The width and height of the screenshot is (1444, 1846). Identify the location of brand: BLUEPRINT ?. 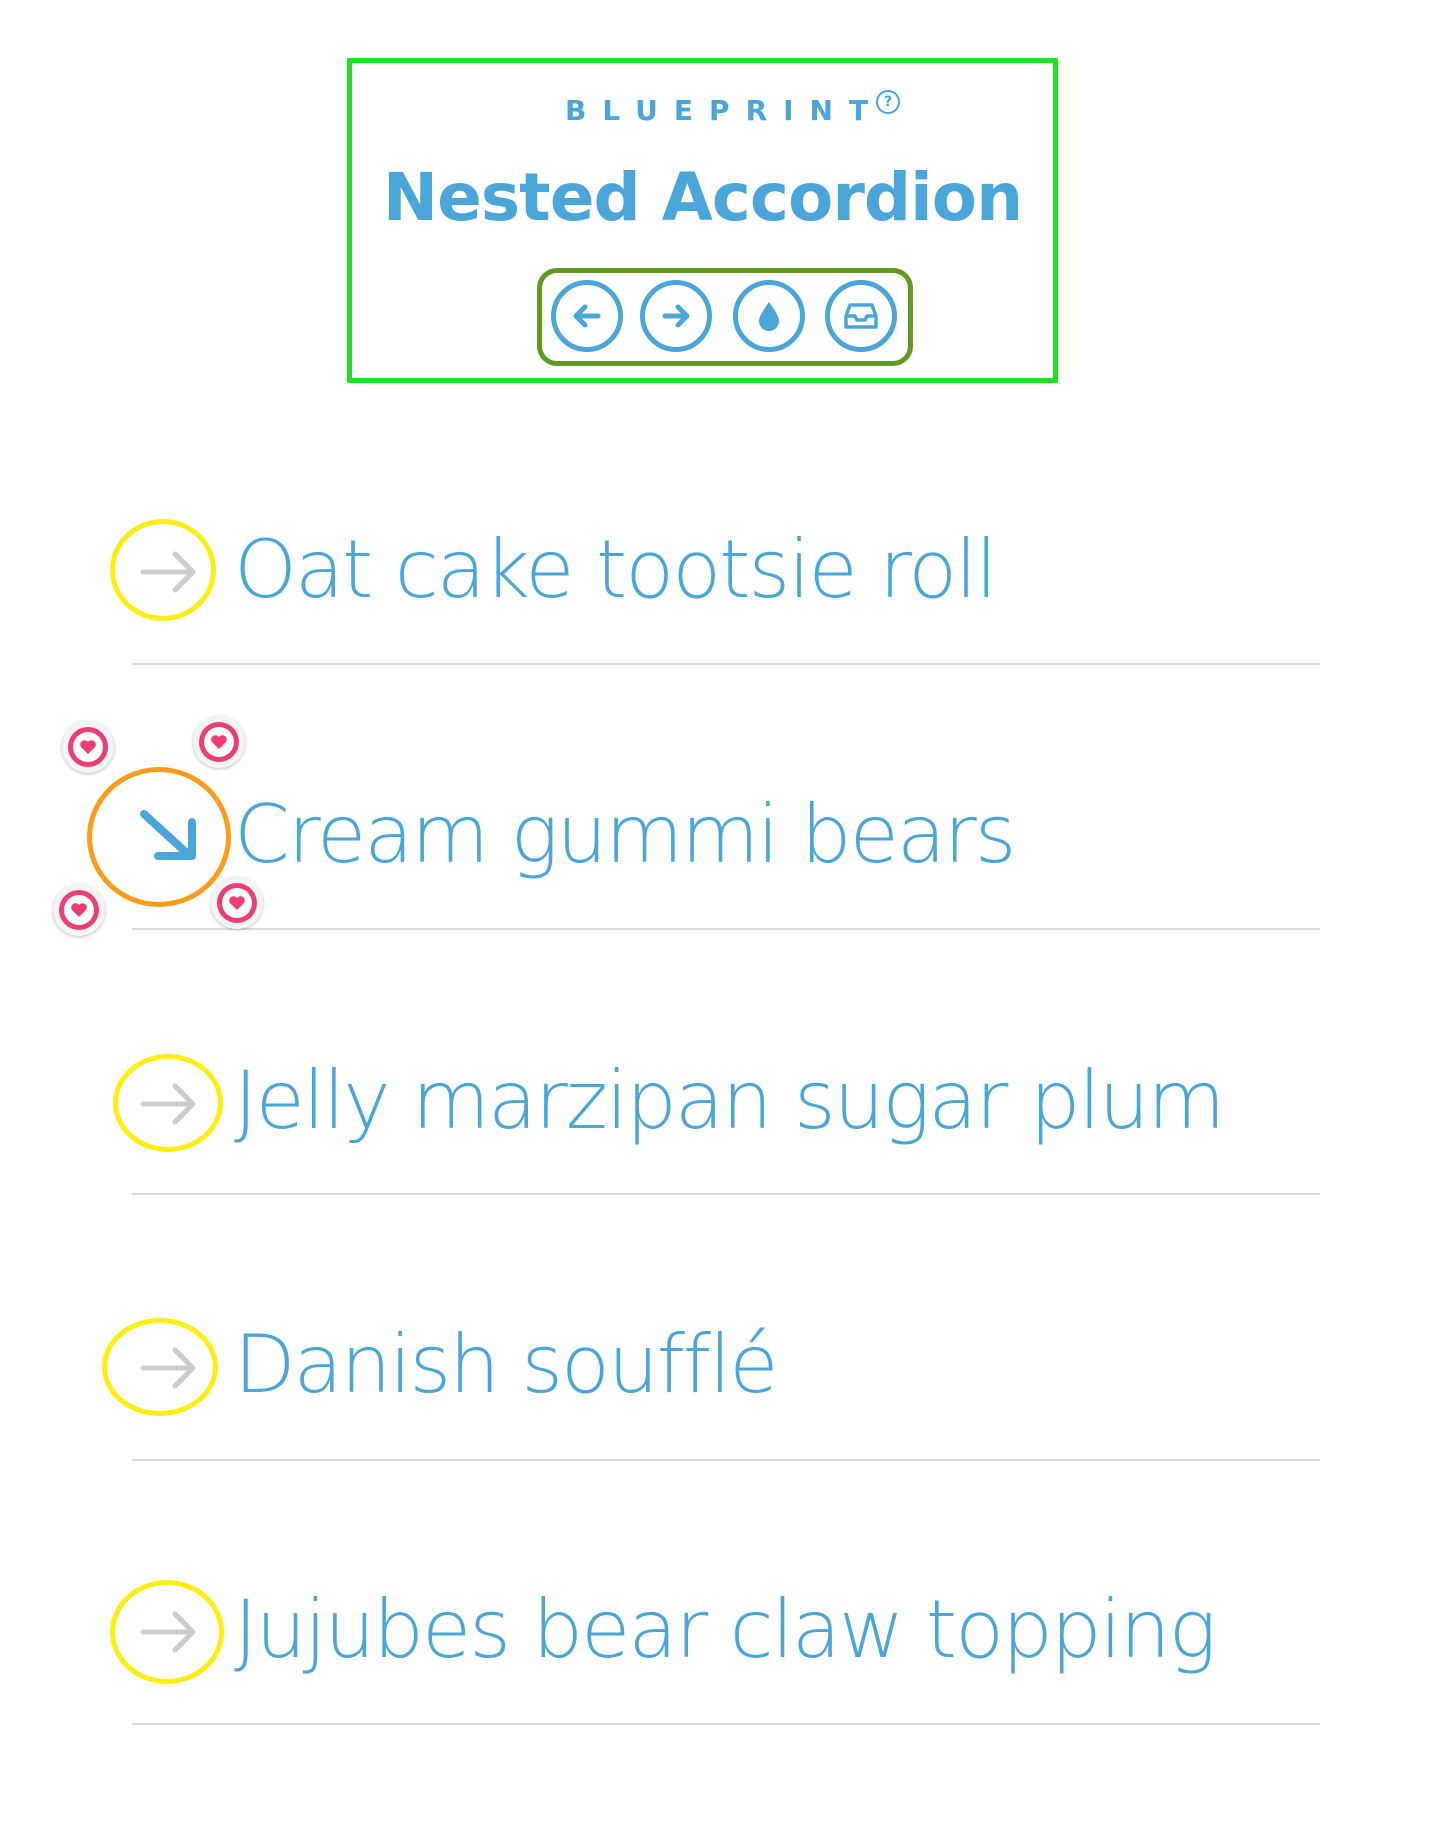
(733, 111).